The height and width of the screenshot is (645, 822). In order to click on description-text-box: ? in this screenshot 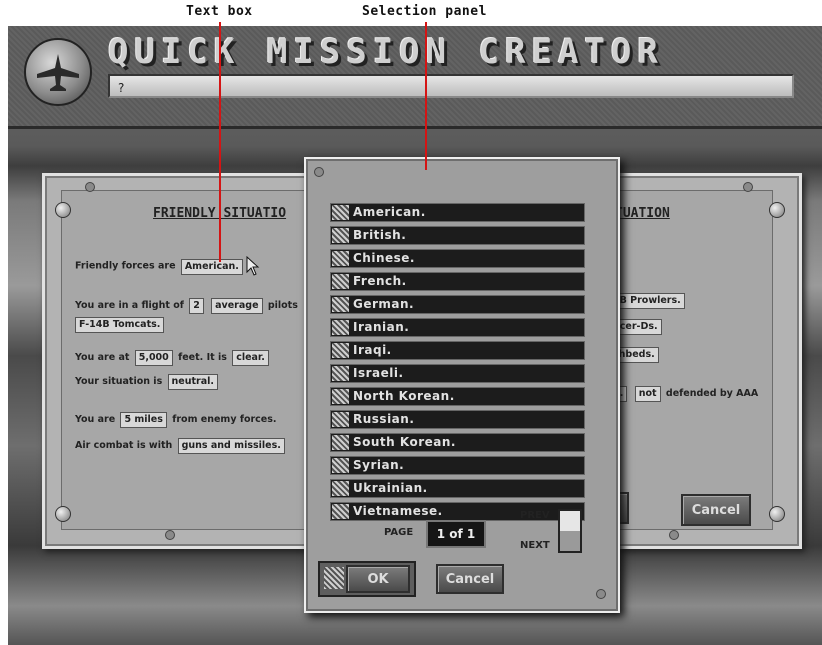, I will do `click(451, 86)`.